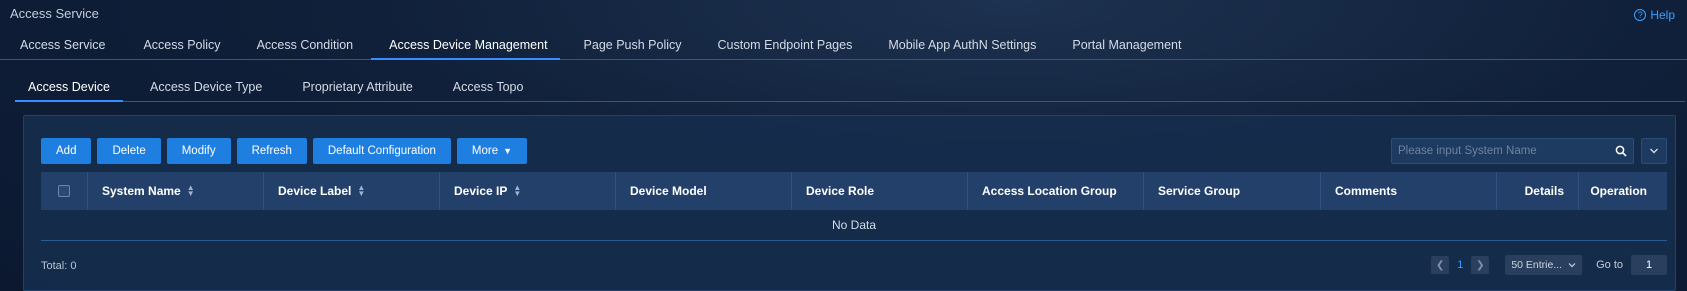 Image resolution: width=1687 pixels, height=291 pixels. Describe the element at coordinates (1649, 265) in the screenshot. I see `goto-page-input` at that location.